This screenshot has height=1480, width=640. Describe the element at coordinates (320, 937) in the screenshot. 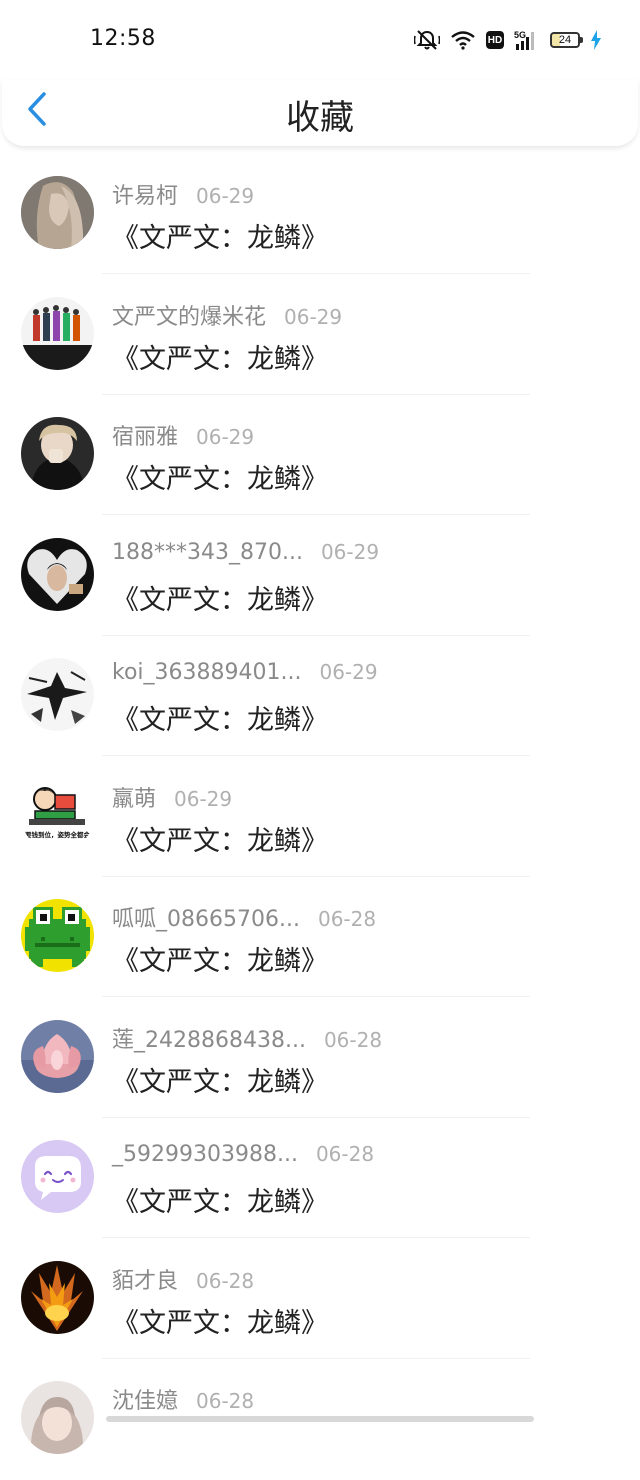

I see `list-item: 呱呱_08665706... 06-28 《文严文：龙鳞》` at that location.